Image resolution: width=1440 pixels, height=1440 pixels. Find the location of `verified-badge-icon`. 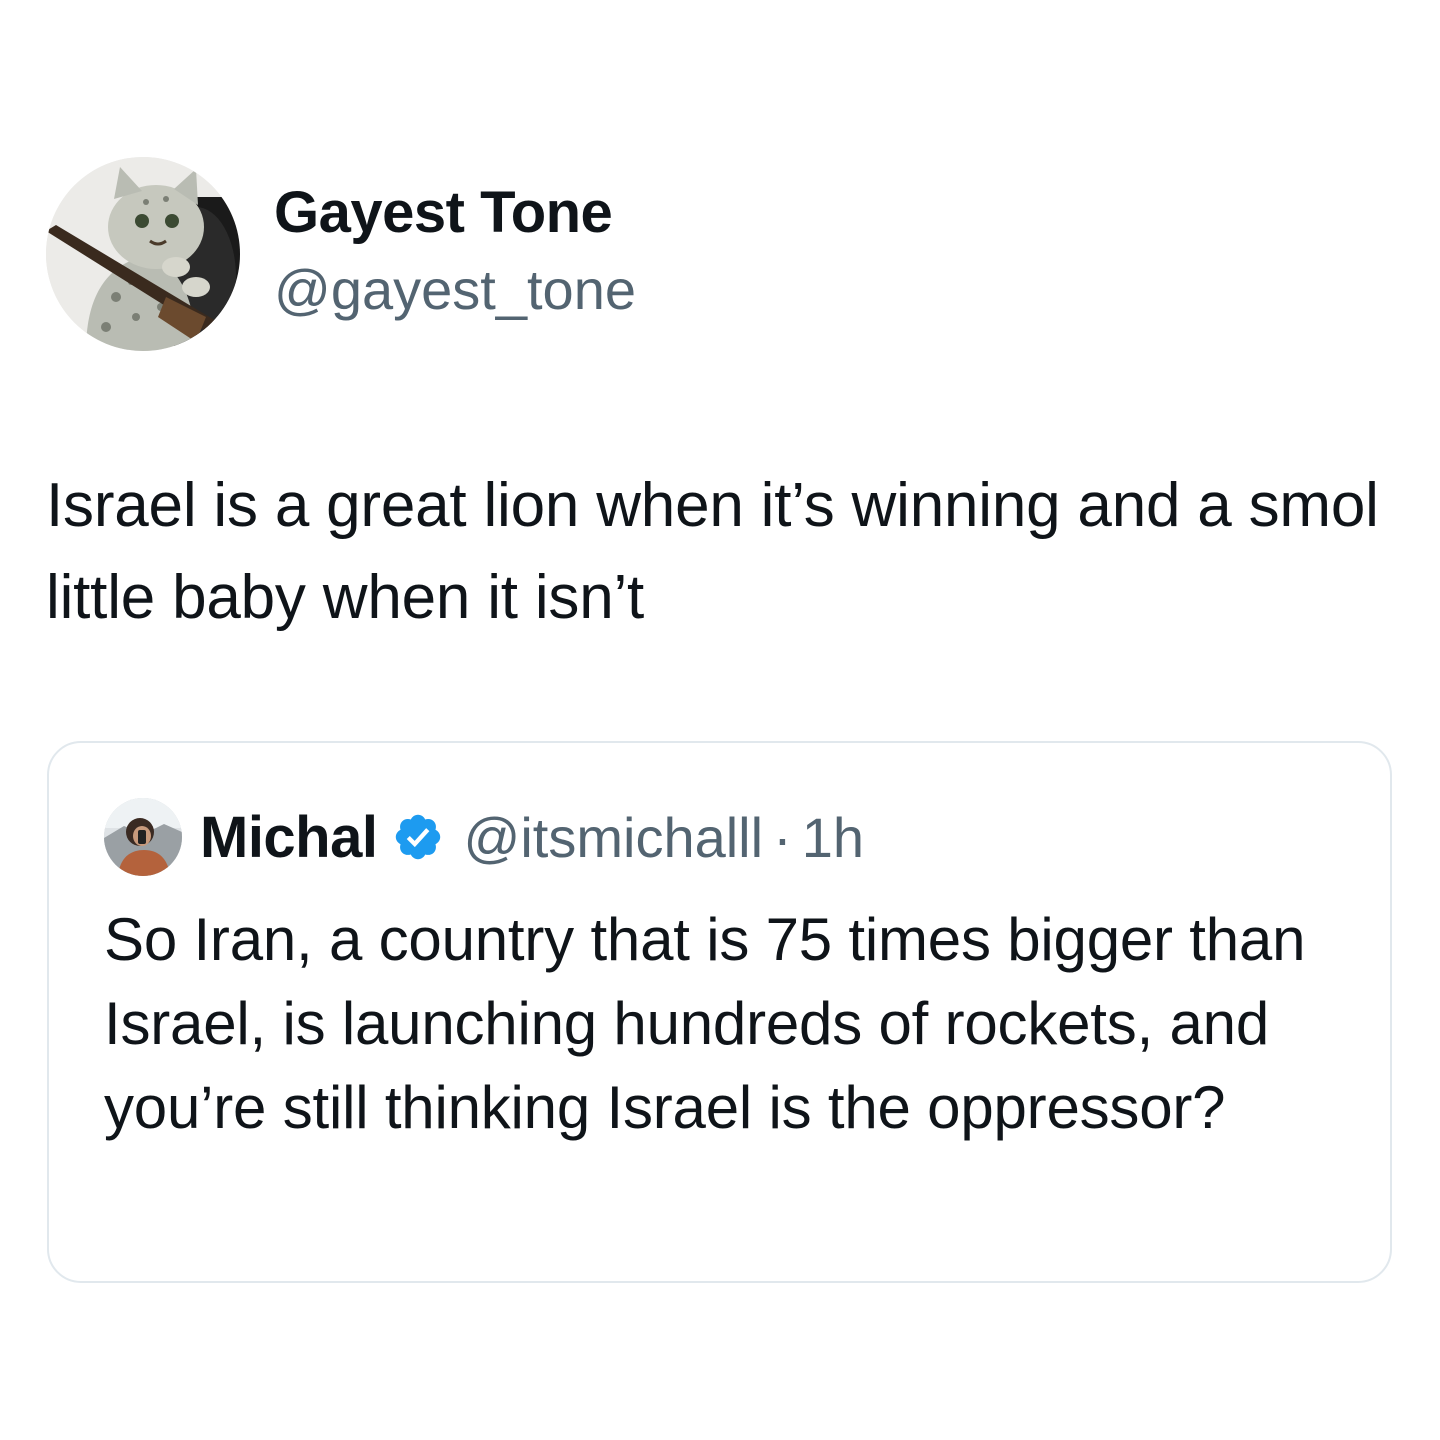

verified-badge-icon is located at coordinates (418, 837).